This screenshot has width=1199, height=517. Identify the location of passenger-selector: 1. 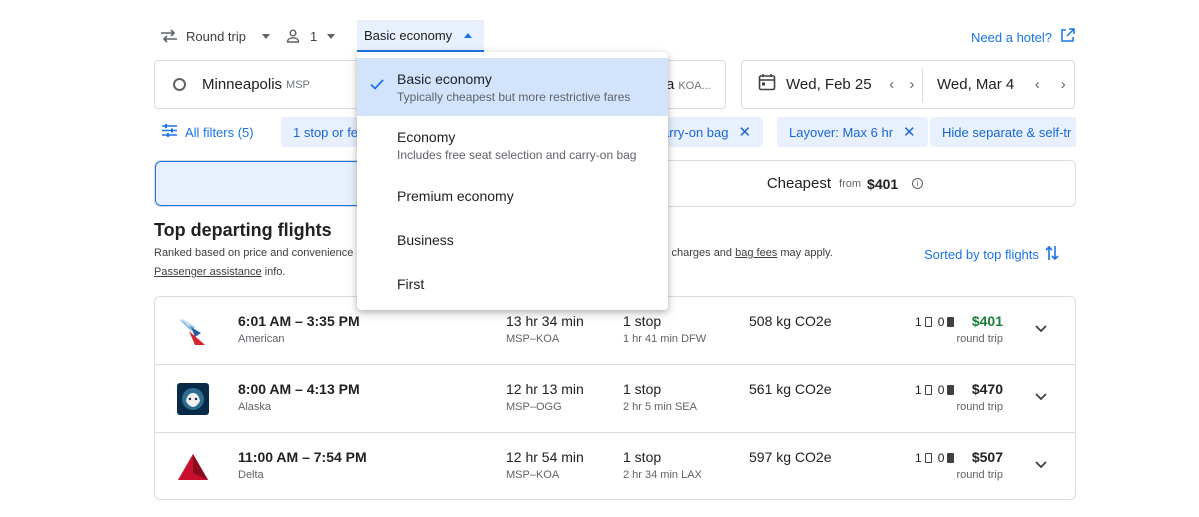
(311, 36).